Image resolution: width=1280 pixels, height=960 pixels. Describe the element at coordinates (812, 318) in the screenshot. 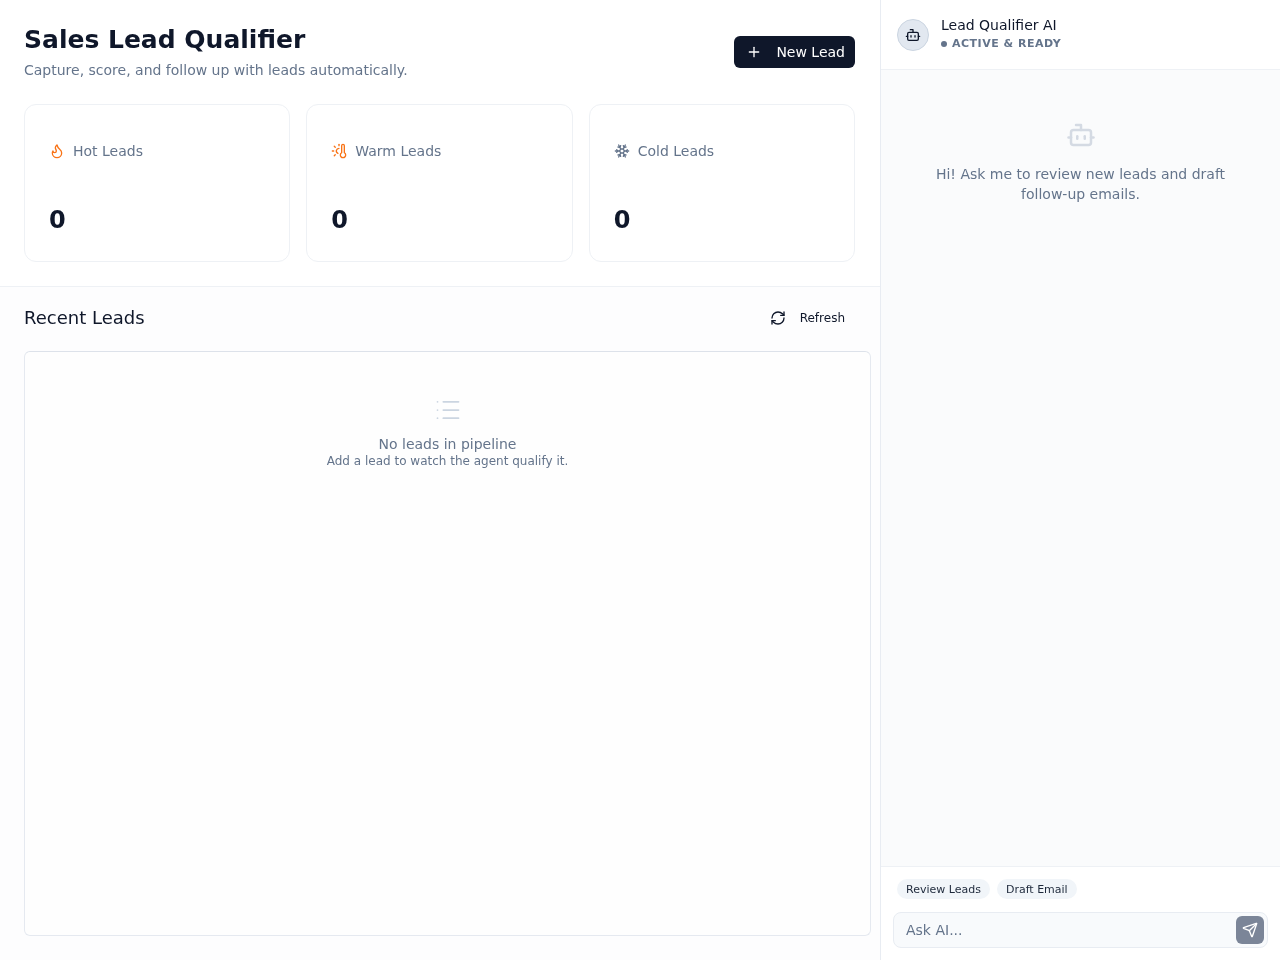

I see `refresh-button: Refresh` at that location.